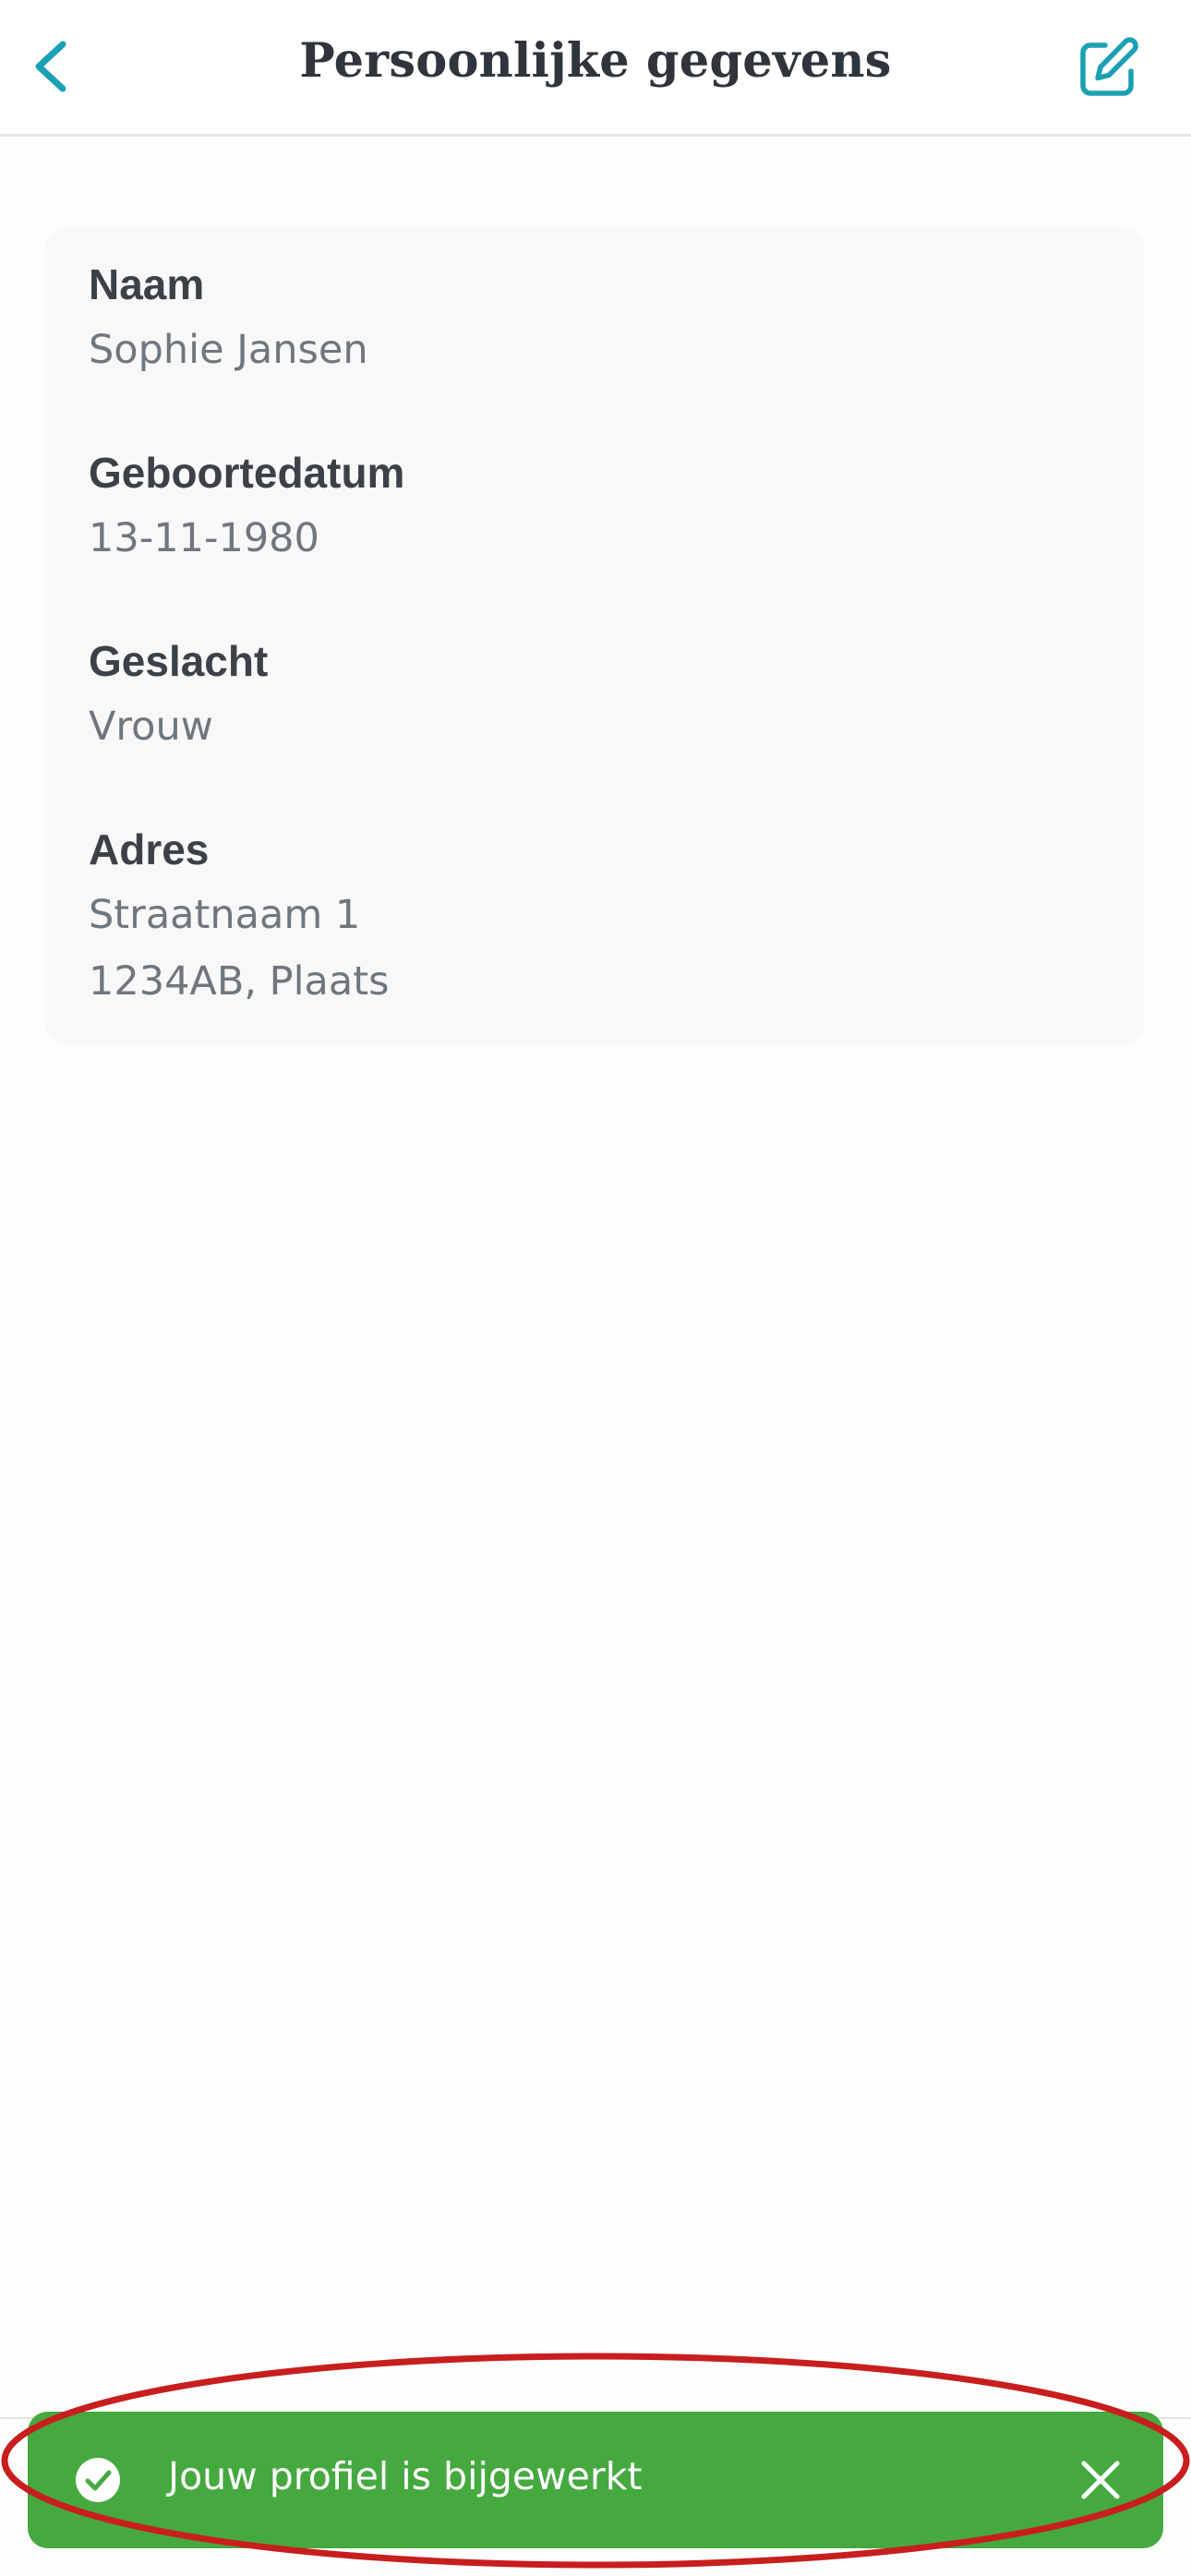 The height and width of the screenshot is (2576, 1191). Describe the element at coordinates (595, 61) in the screenshot. I see `page-title: Persoonlijke gegevens` at that location.